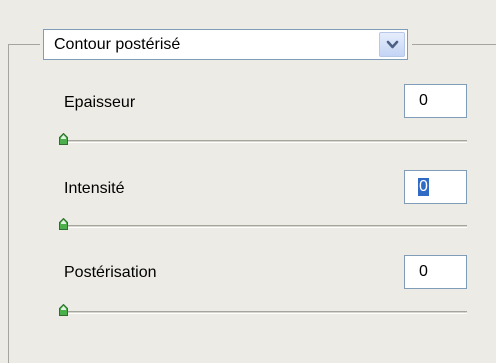 This screenshot has width=496, height=363. What do you see at coordinates (63, 139) in the screenshot?
I see `epaisseur-slider-thumb` at bounding box center [63, 139].